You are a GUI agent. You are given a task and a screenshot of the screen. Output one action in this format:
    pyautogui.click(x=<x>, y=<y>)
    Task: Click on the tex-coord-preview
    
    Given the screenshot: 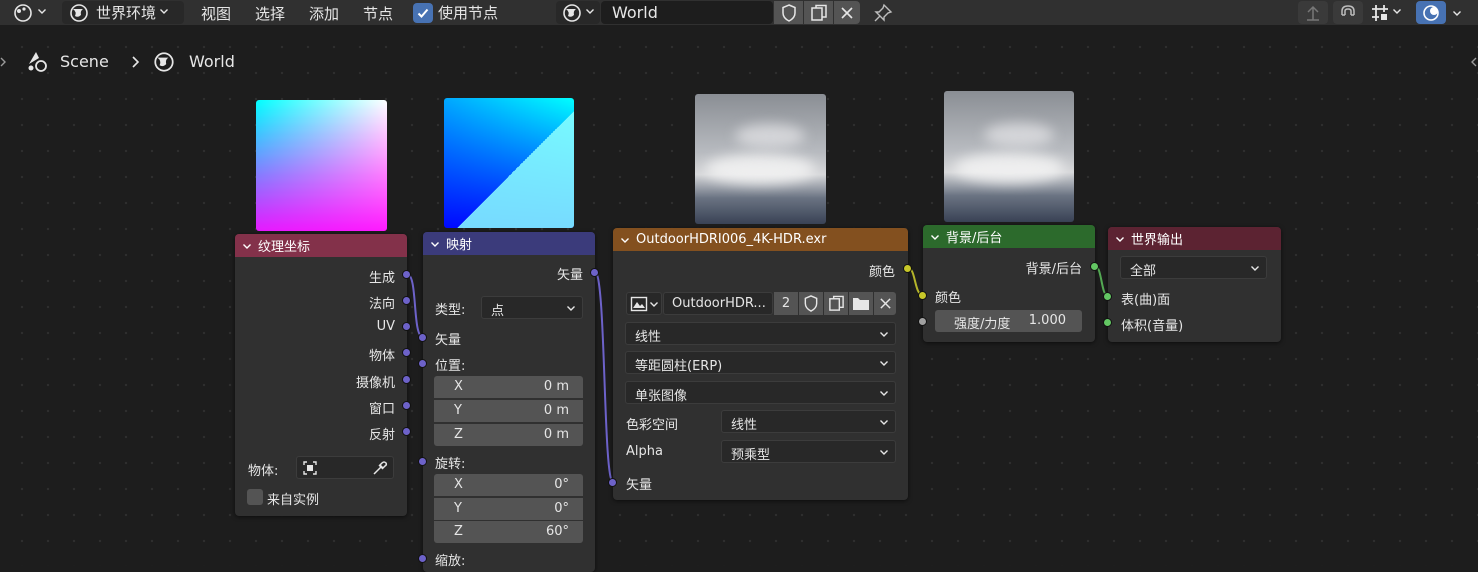 What is the action you would take?
    pyautogui.click(x=321, y=165)
    